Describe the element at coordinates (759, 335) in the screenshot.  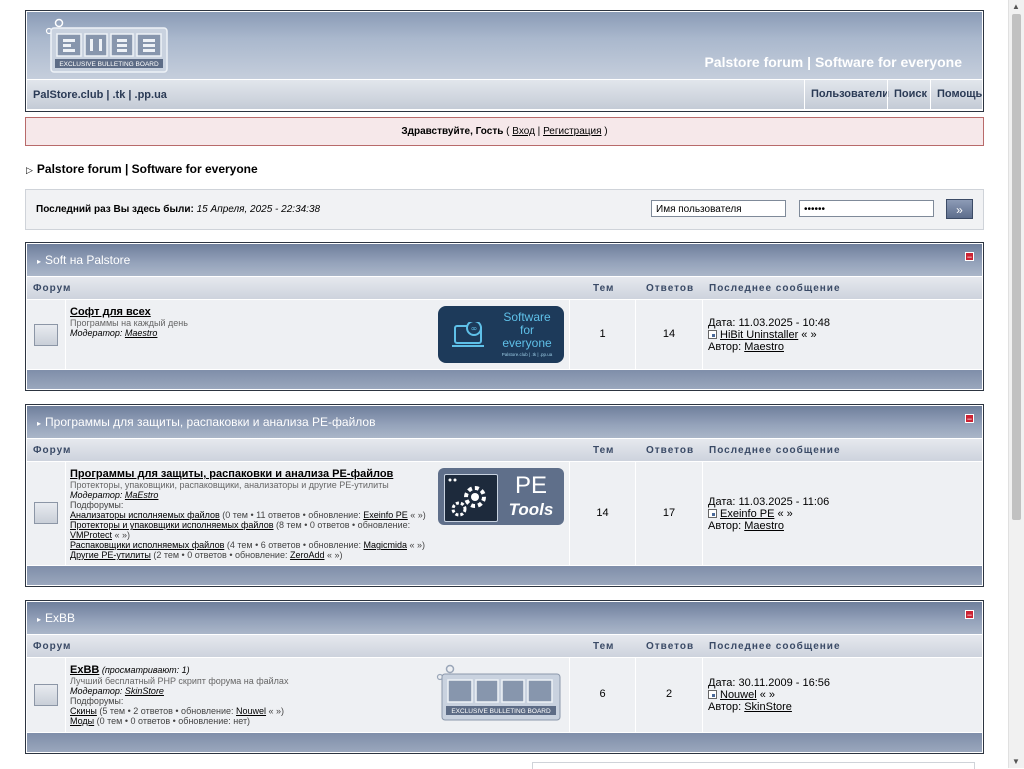
I see `last-post-topic-link: HiBit Uninstaller` at that location.